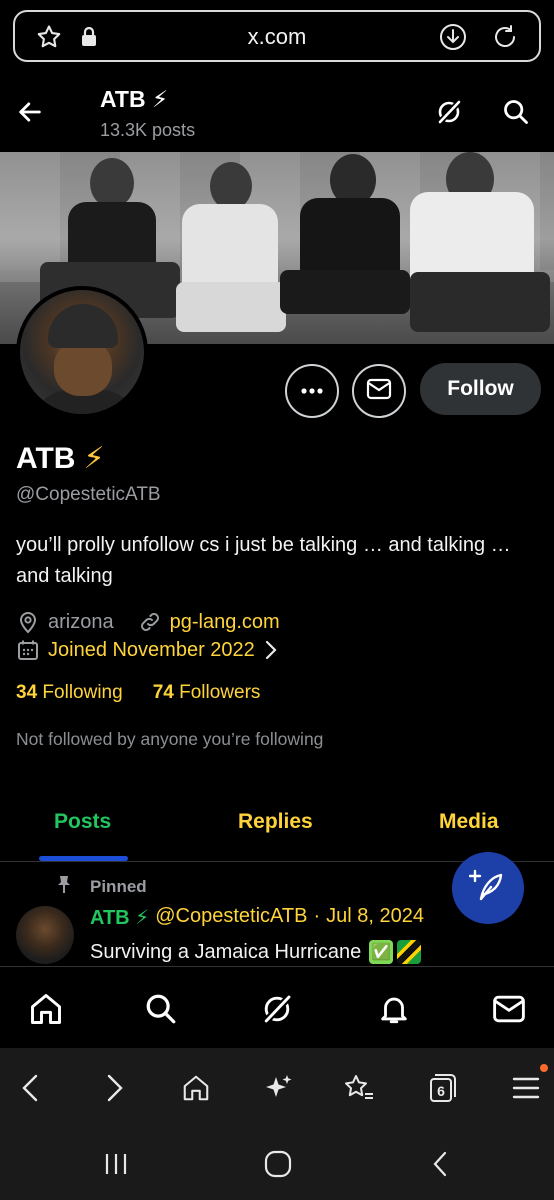 The image size is (554, 1200). I want to click on follow-counts: 34 Following 74 Followers, so click(138, 693).